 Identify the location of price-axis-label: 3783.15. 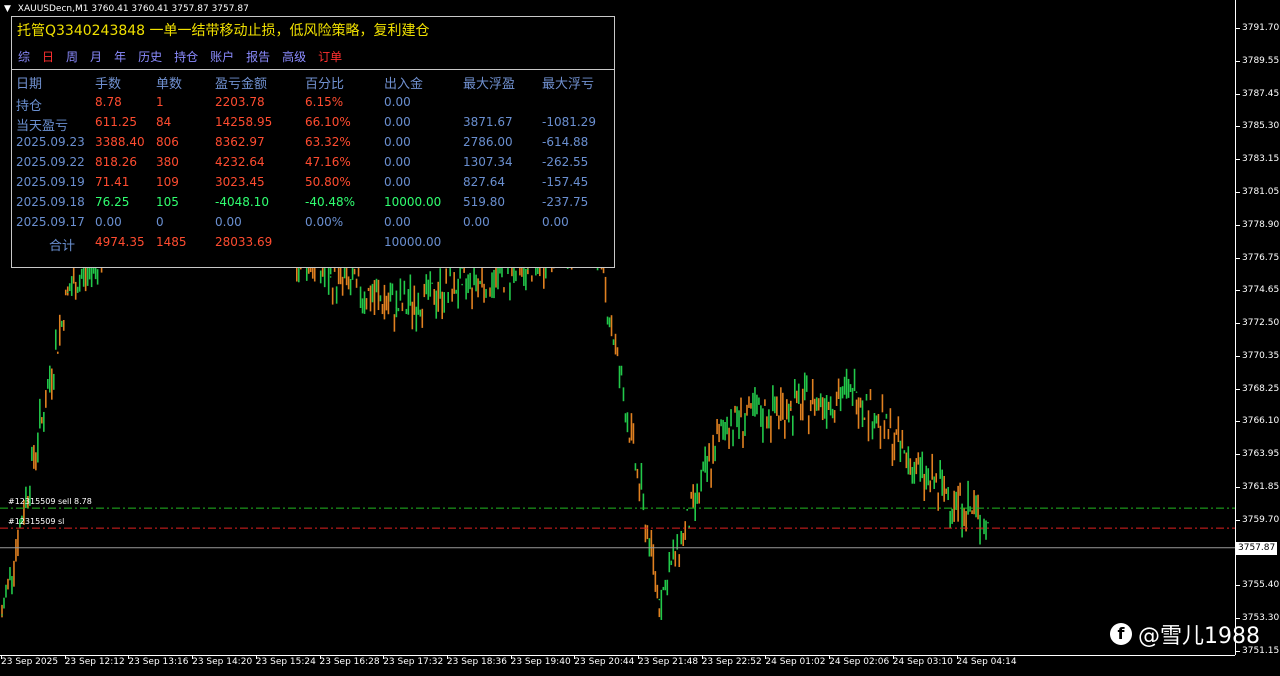
(1261, 159).